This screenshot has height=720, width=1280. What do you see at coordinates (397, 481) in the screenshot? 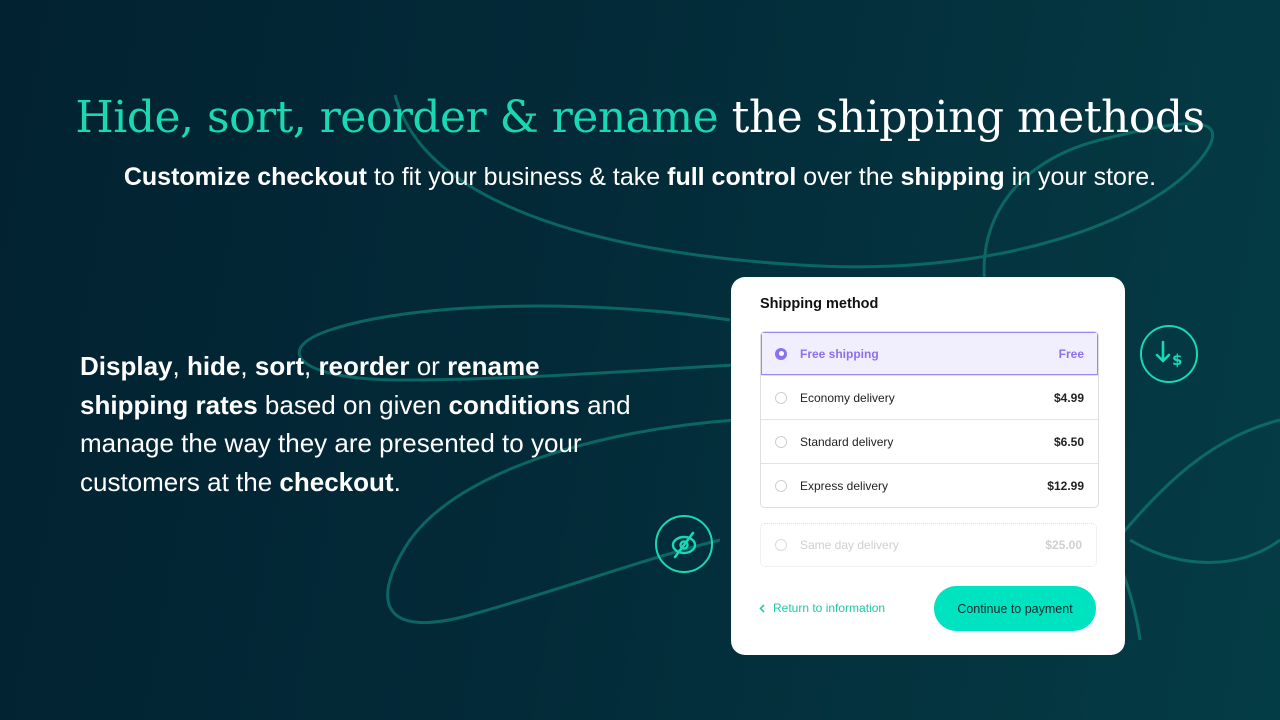
I see `desc-text: .` at bounding box center [397, 481].